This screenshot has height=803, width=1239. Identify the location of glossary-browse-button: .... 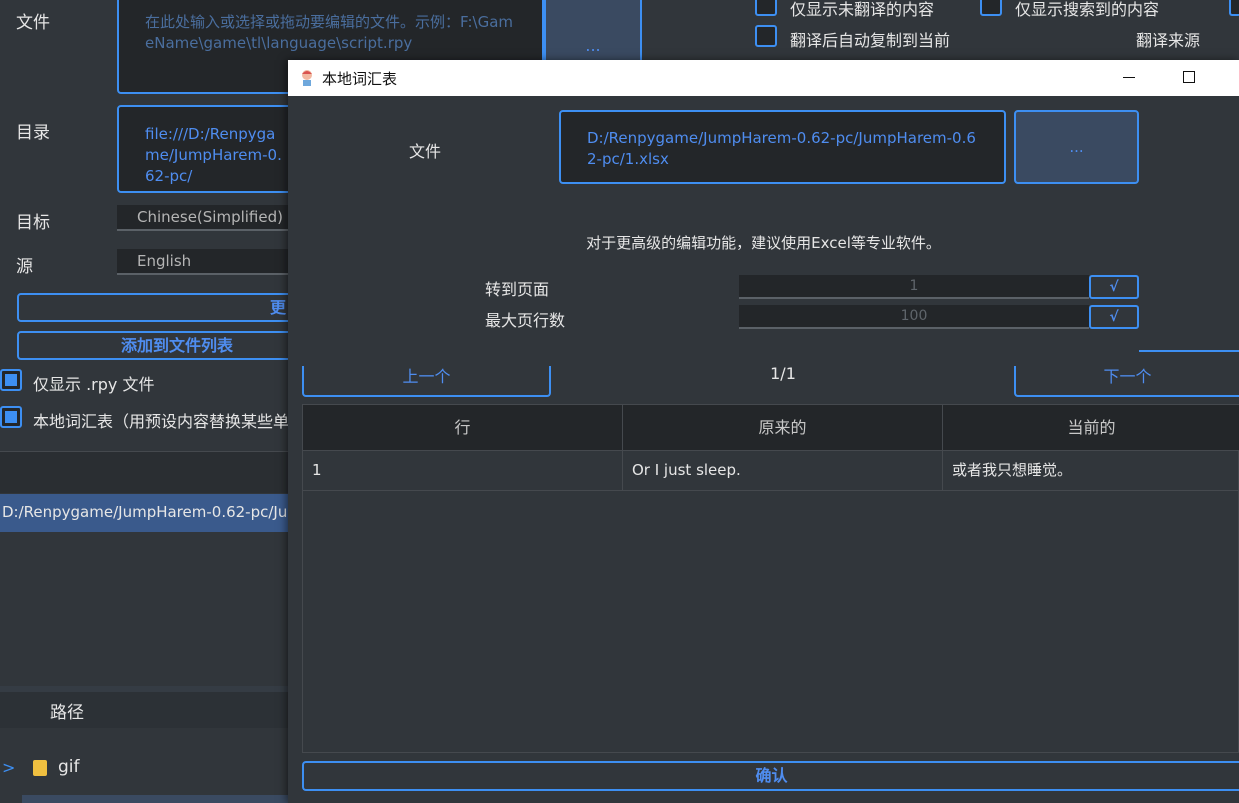
(1076, 147).